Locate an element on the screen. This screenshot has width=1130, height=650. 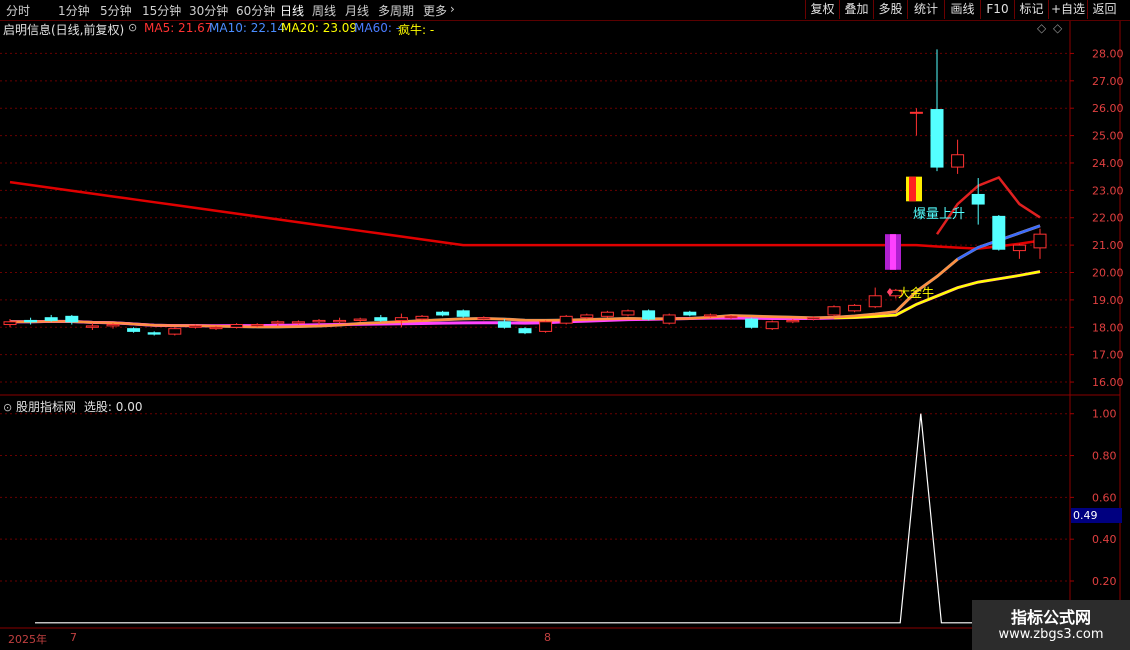
burst-label: 爆量上升 is located at coordinates (939, 214).